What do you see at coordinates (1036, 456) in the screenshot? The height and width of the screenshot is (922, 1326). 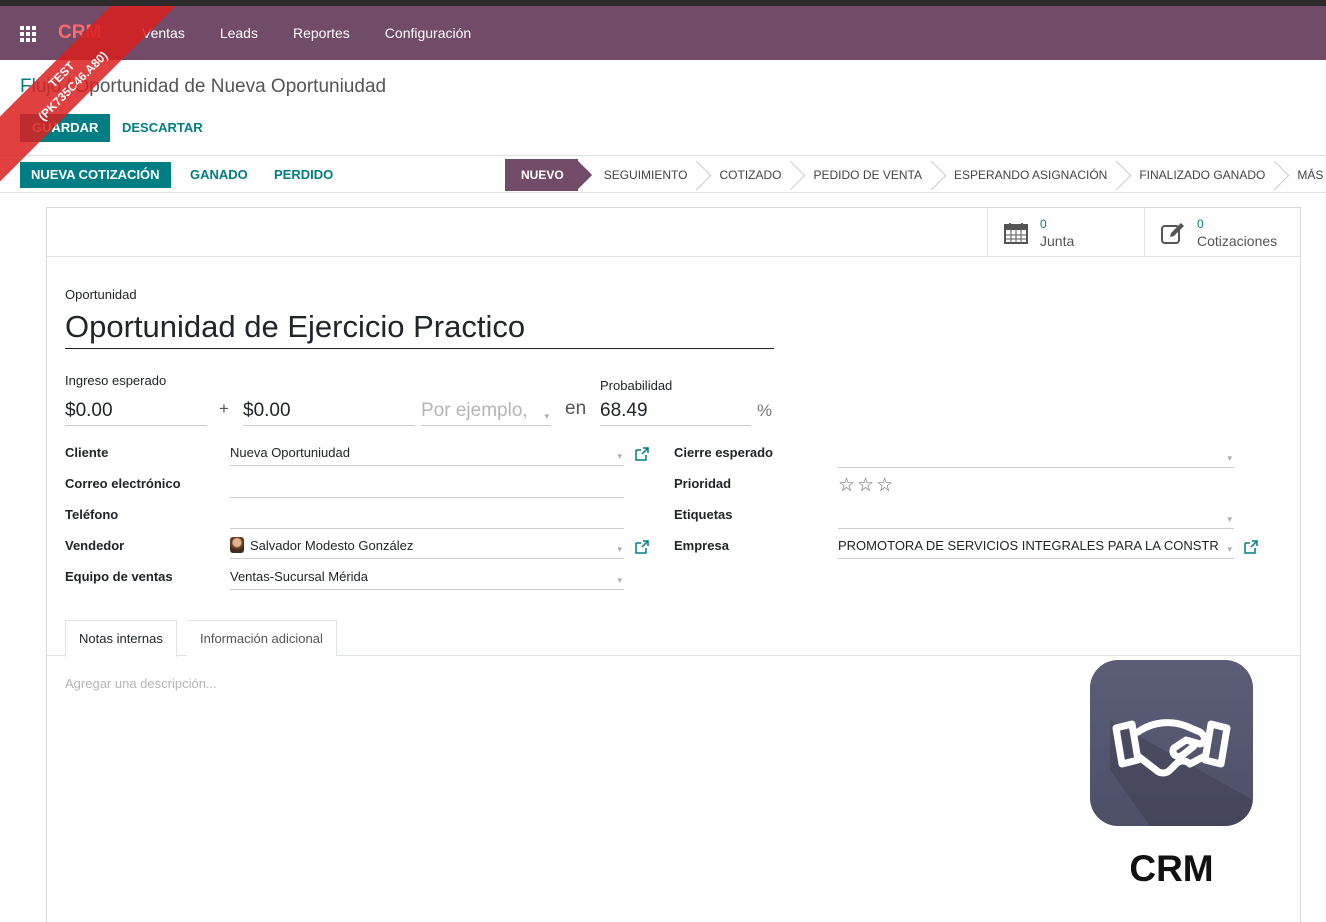 I see `expected-closing-input: ▾` at bounding box center [1036, 456].